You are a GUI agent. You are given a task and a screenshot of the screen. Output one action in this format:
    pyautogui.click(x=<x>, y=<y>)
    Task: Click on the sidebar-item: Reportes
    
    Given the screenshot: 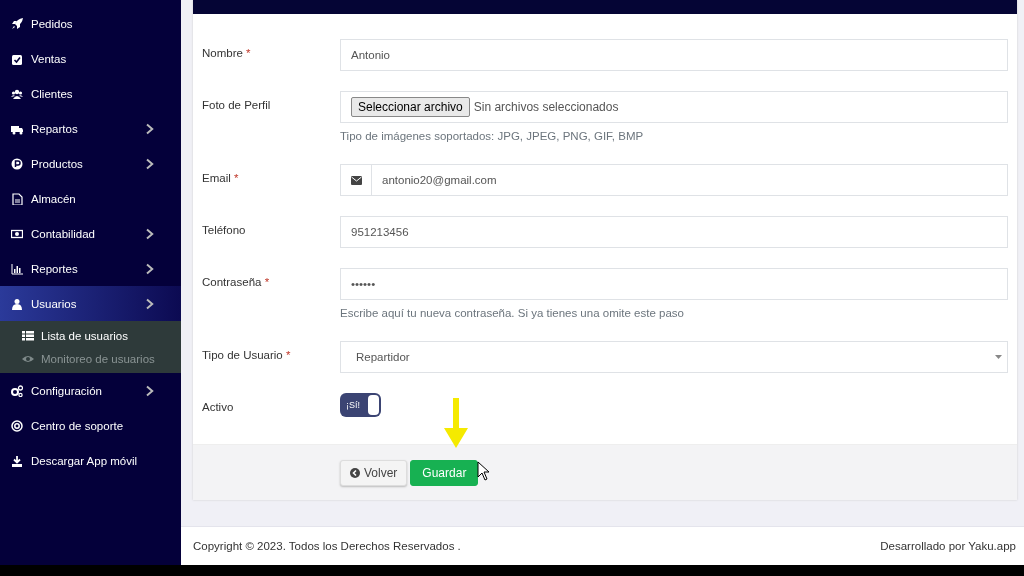 What is the action you would take?
    pyautogui.click(x=90, y=268)
    